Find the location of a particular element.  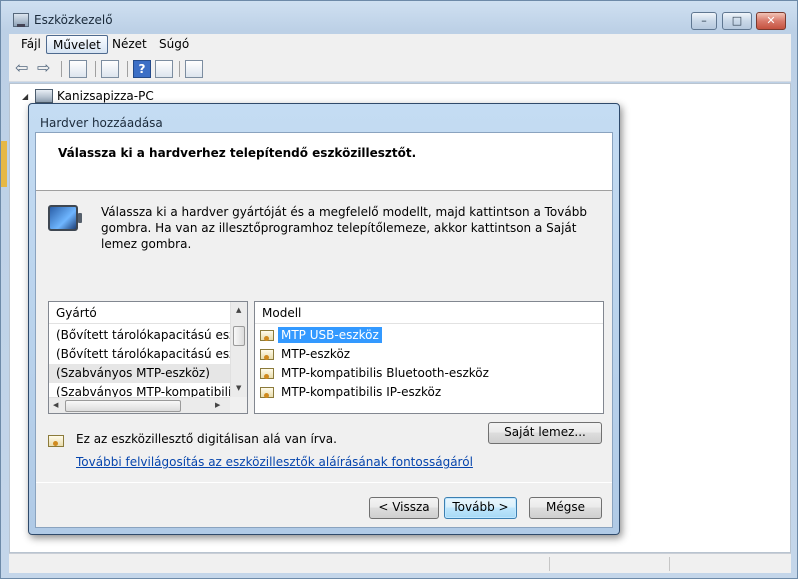

manufacturer-item-selected: (Szabványos MTP-eszköz) is located at coordinates (140, 373).